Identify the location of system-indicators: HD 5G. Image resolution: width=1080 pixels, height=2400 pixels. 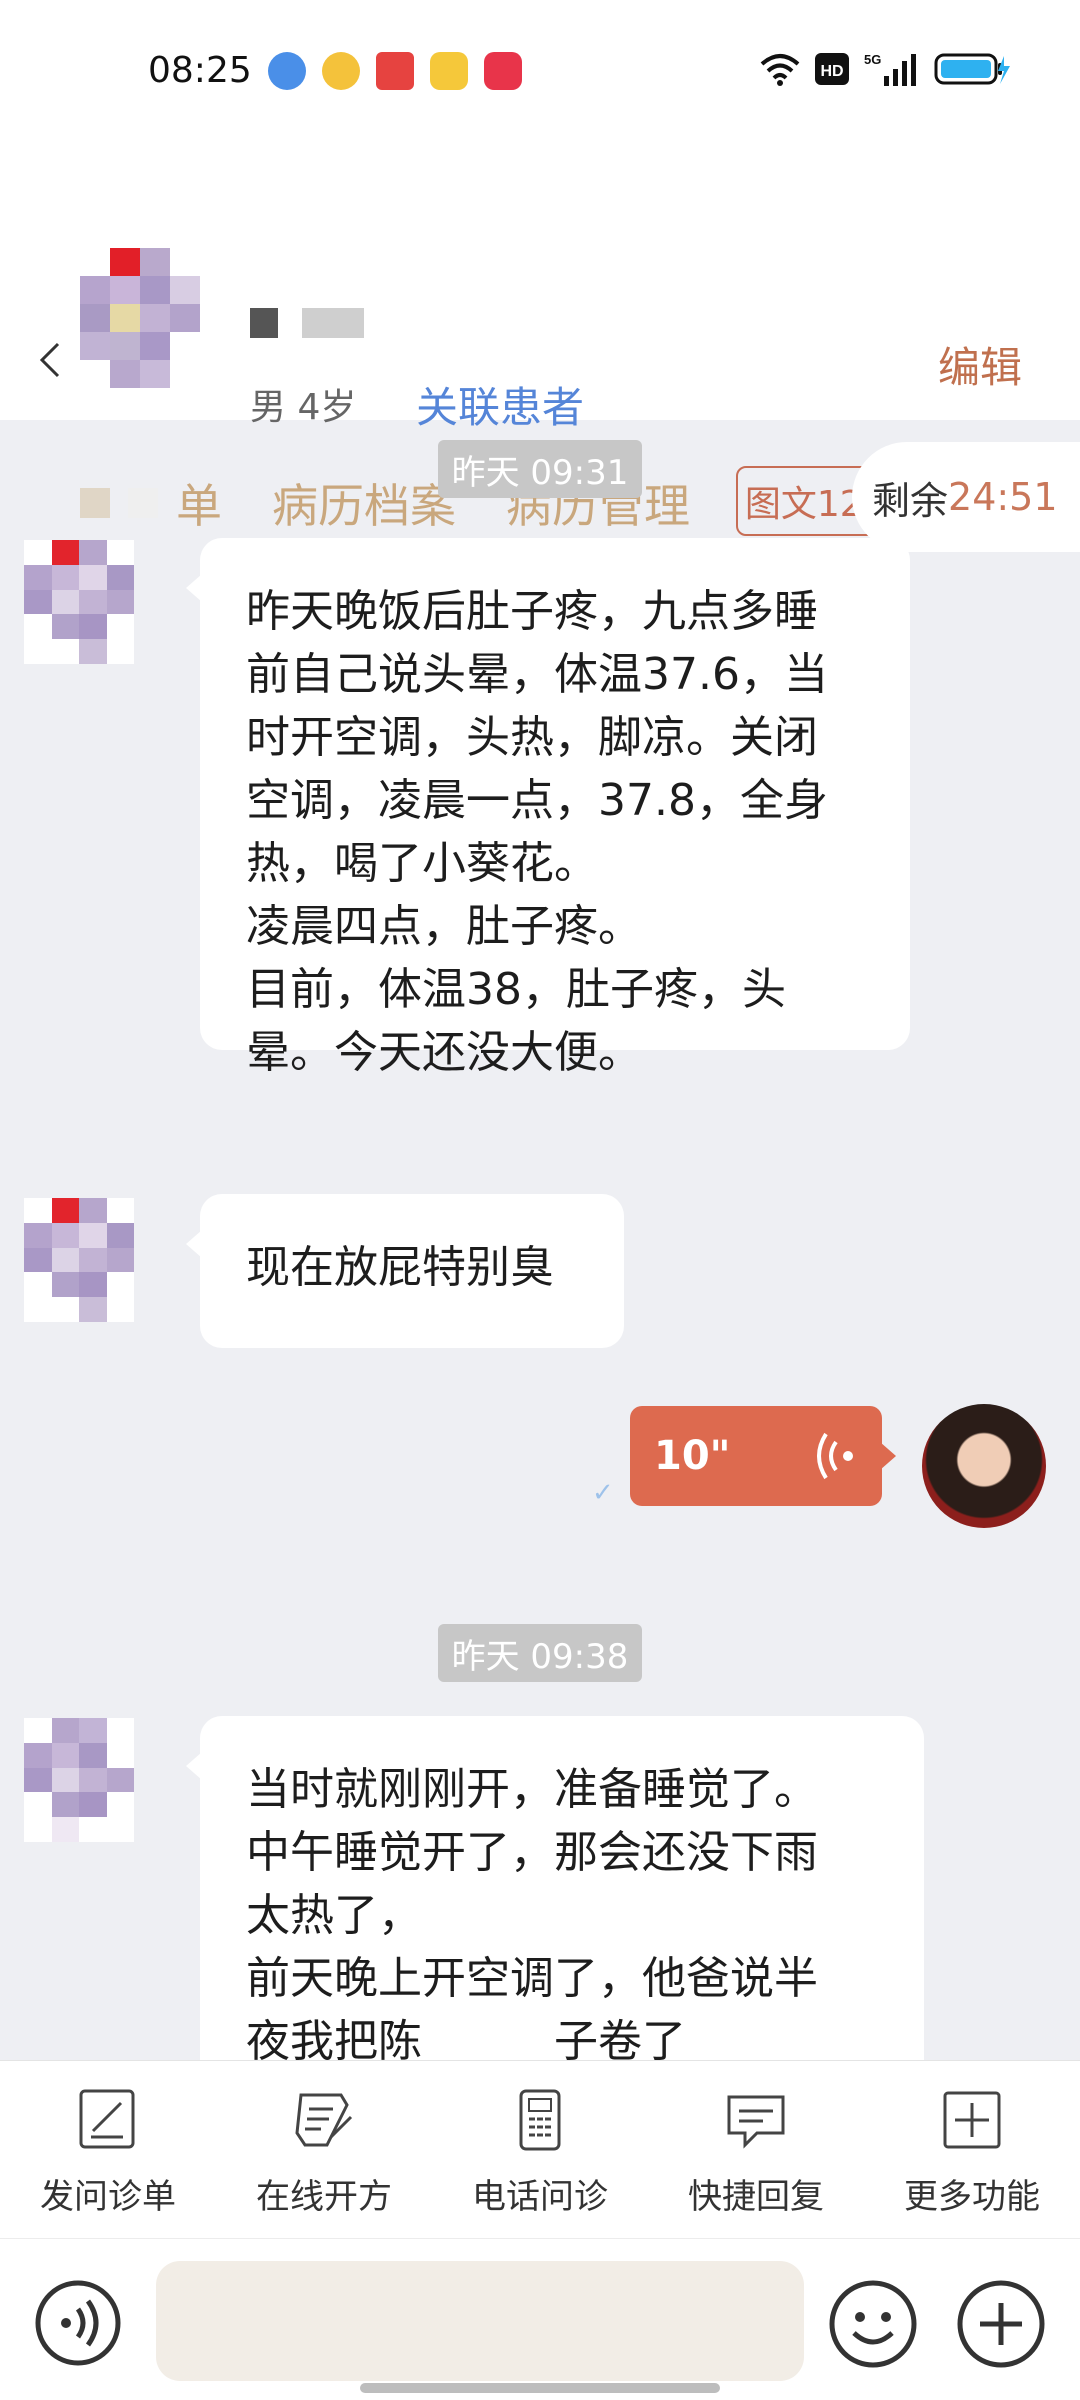
(885, 69).